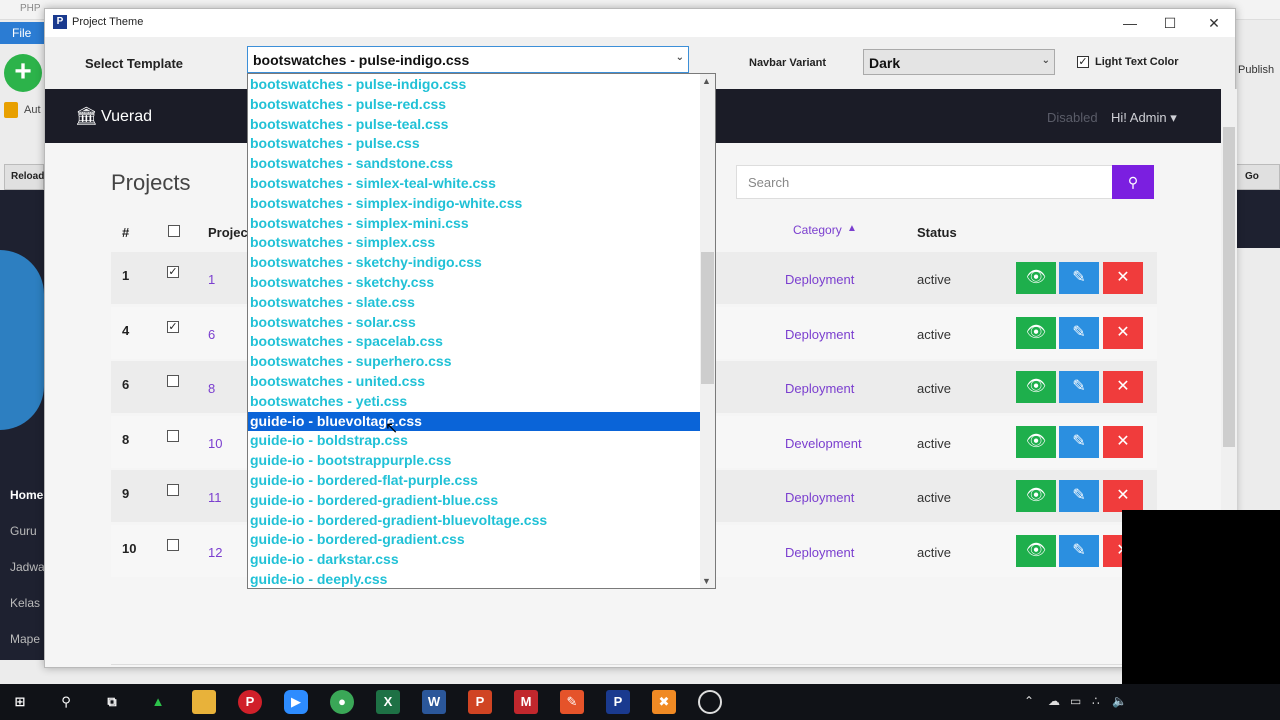  Describe the element at coordinates (474, 85) in the screenshot. I see `dropdown-option: bootswatches - pulse-indigo.css` at that location.